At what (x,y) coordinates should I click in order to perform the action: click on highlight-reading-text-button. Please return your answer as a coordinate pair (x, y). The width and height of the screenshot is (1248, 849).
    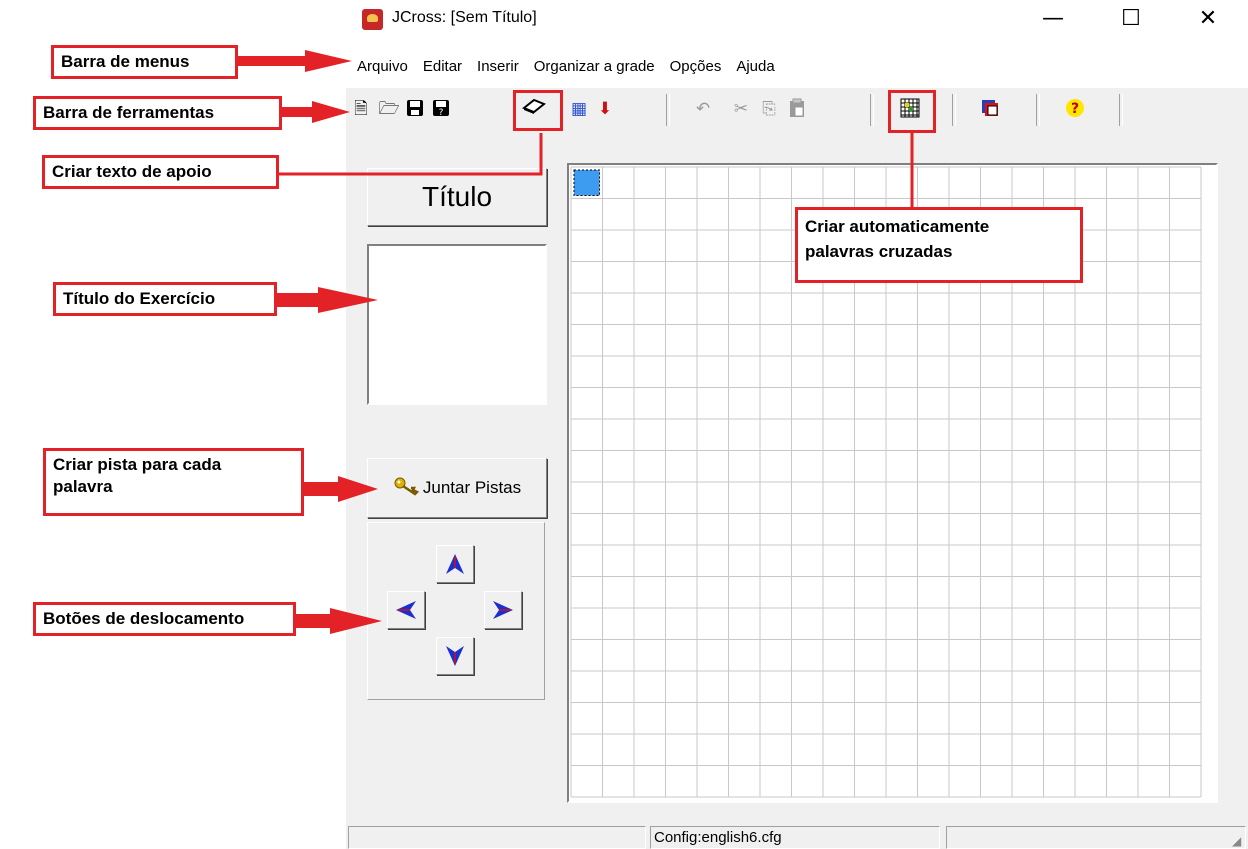
    Looking at the image, I should click on (538, 110).